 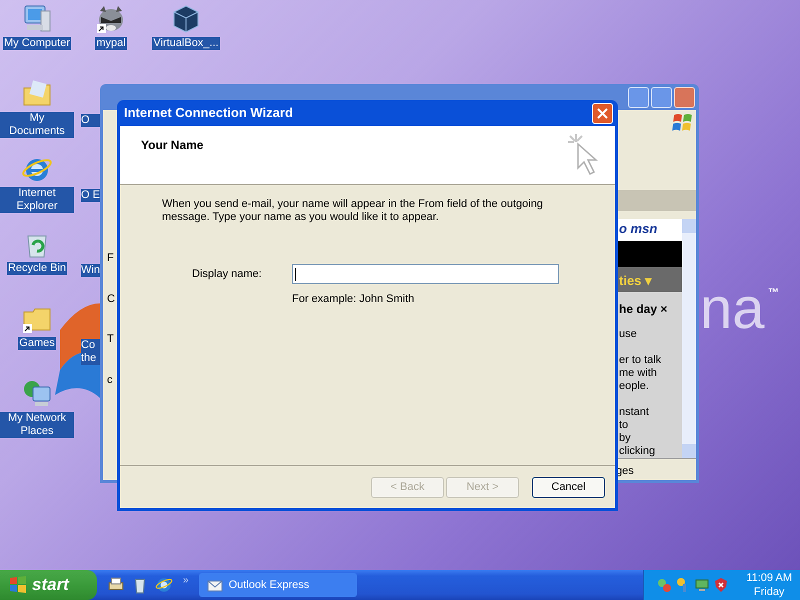 What do you see at coordinates (638, 373) in the screenshot?
I see `panel-text: me with` at bounding box center [638, 373].